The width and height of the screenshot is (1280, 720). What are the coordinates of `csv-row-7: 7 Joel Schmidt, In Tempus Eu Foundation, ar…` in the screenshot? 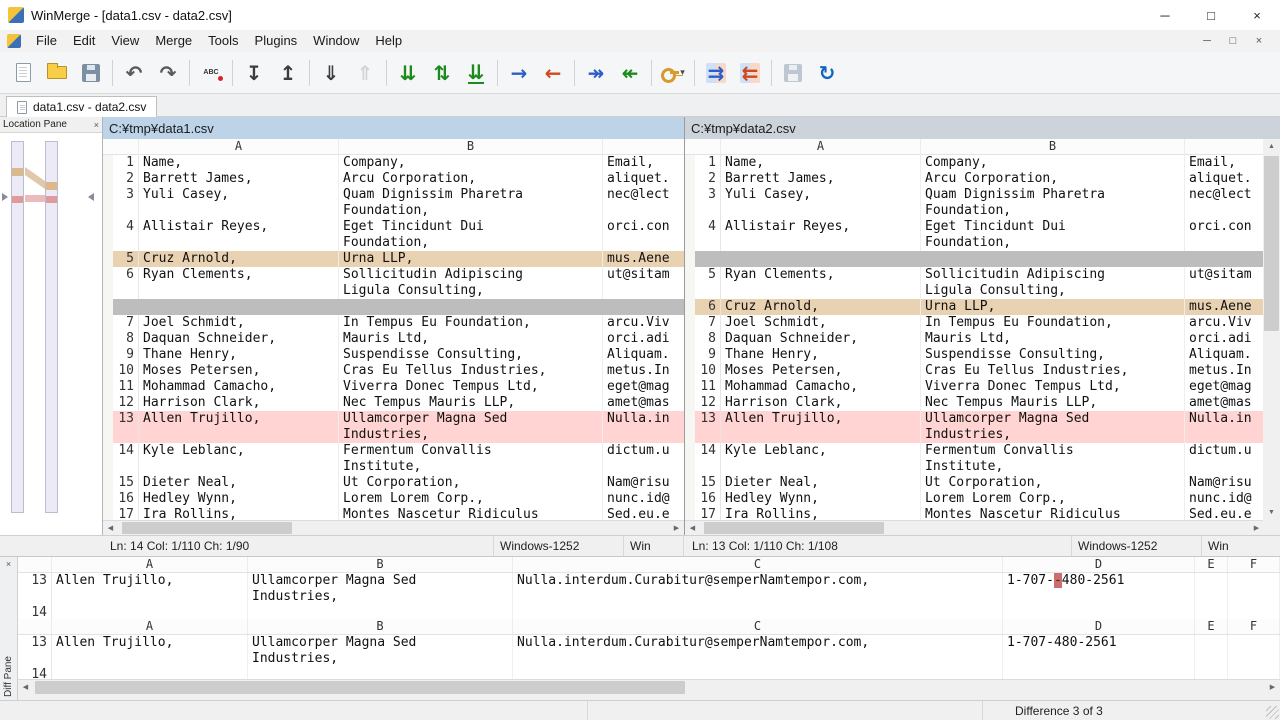 It's located at (974, 323).